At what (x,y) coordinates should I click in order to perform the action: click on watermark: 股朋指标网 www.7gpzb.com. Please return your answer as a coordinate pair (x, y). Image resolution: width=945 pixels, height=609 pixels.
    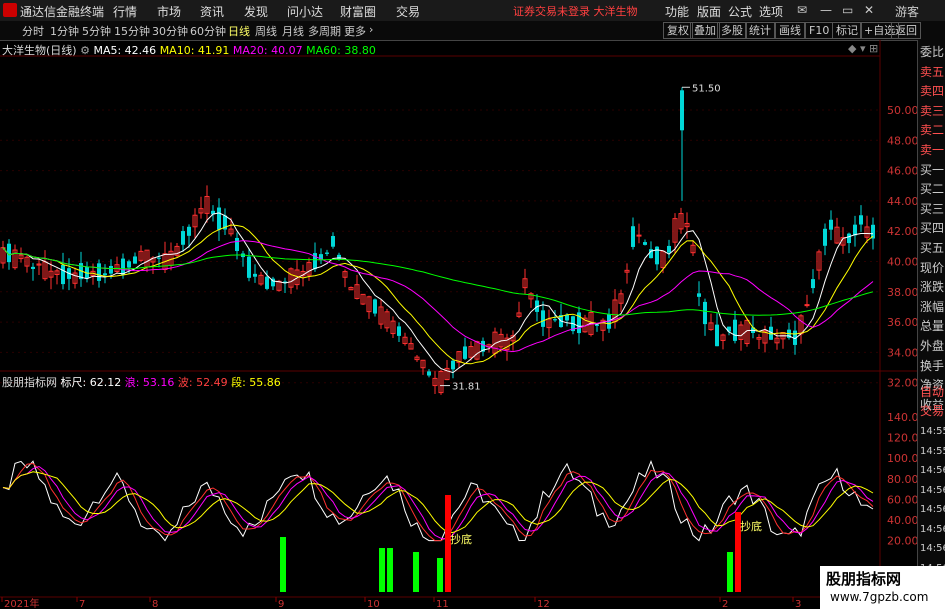
    Looking at the image, I should click on (882, 587).